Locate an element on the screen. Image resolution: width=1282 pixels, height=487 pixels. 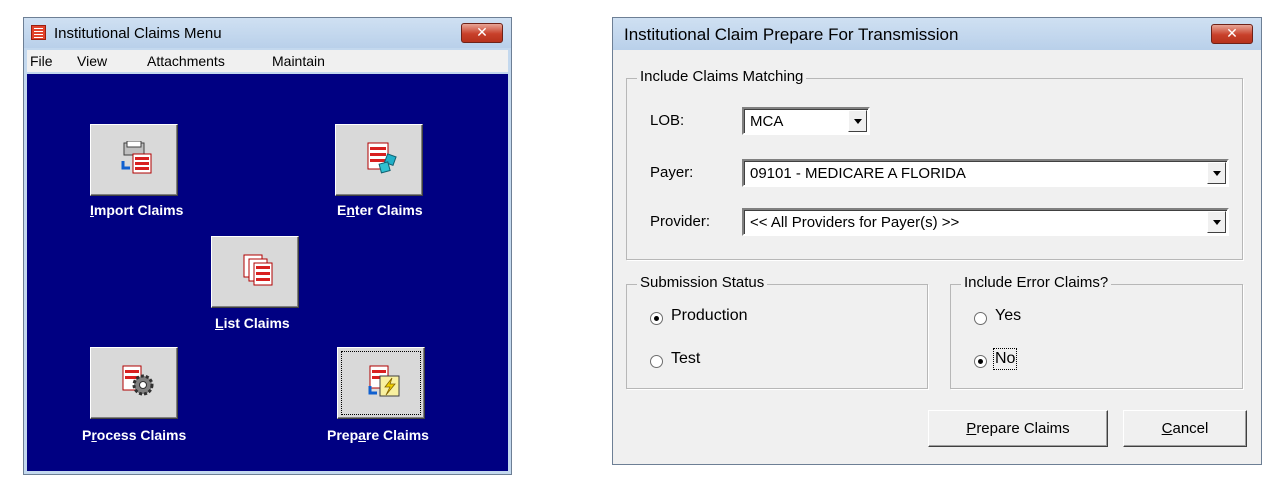
test-label: Test is located at coordinates (685, 359).